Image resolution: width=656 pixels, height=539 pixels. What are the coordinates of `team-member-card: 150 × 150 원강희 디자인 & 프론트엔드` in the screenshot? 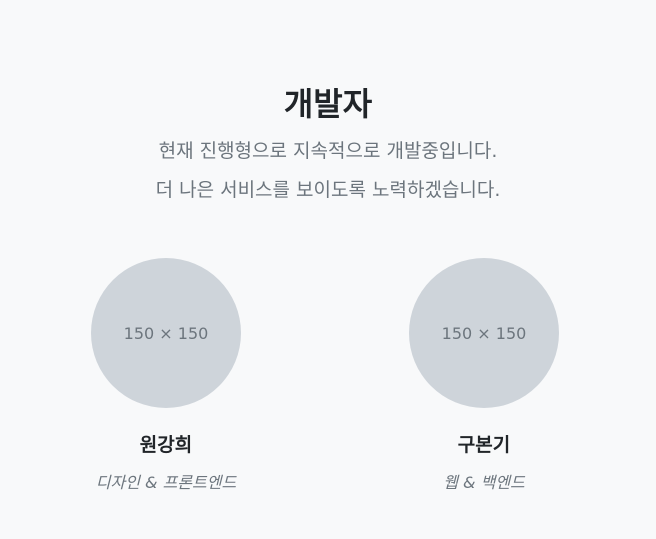 It's located at (166, 376).